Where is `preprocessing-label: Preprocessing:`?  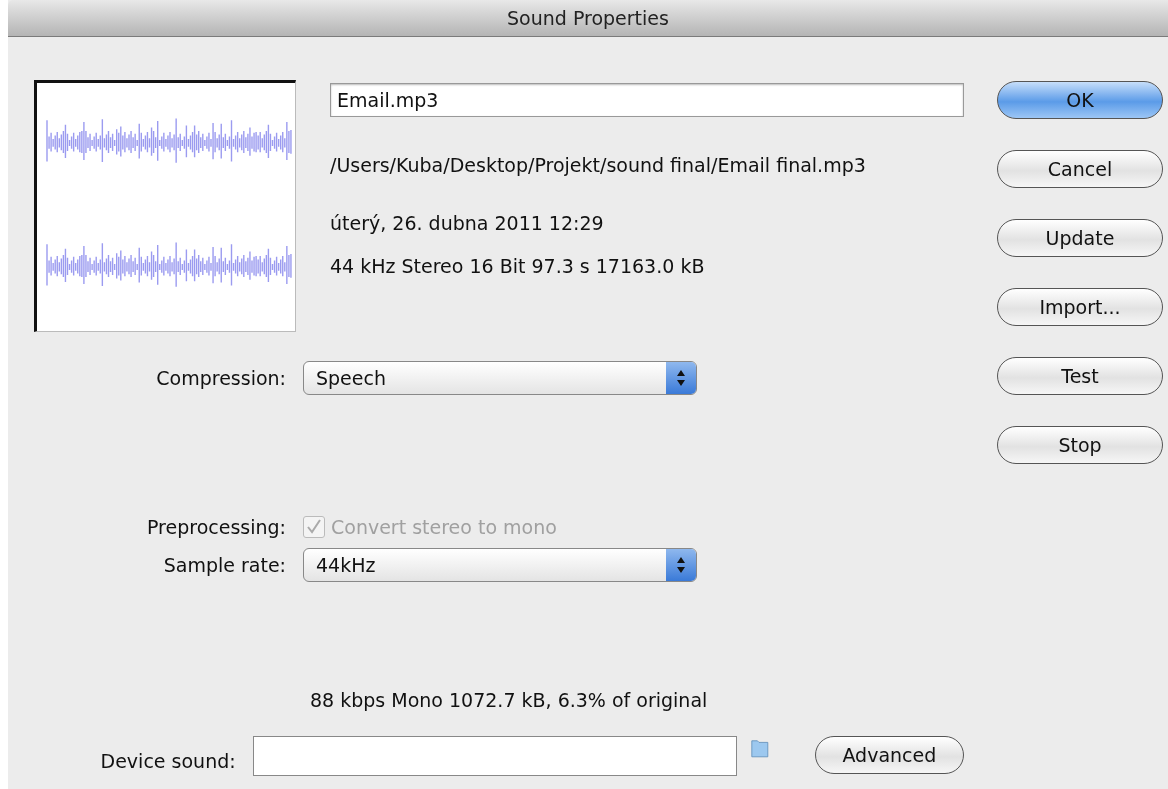
preprocessing-label: Preprocessing: is located at coordinates (216, 527).